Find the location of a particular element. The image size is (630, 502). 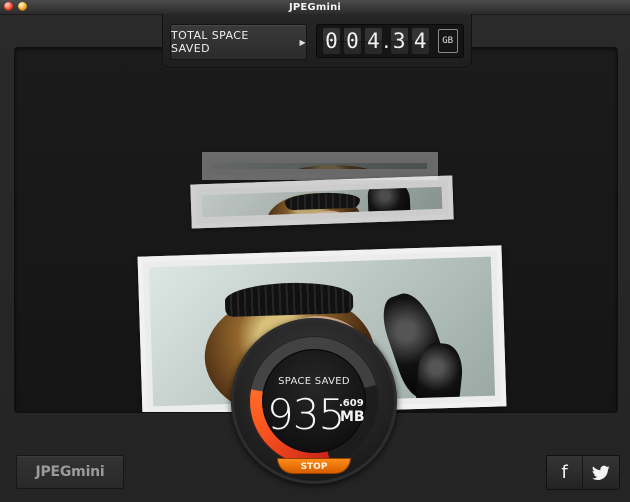

total-space-saved-button: TOTAL SPACE SAVED ▶ is located at coordinates (238, 42).